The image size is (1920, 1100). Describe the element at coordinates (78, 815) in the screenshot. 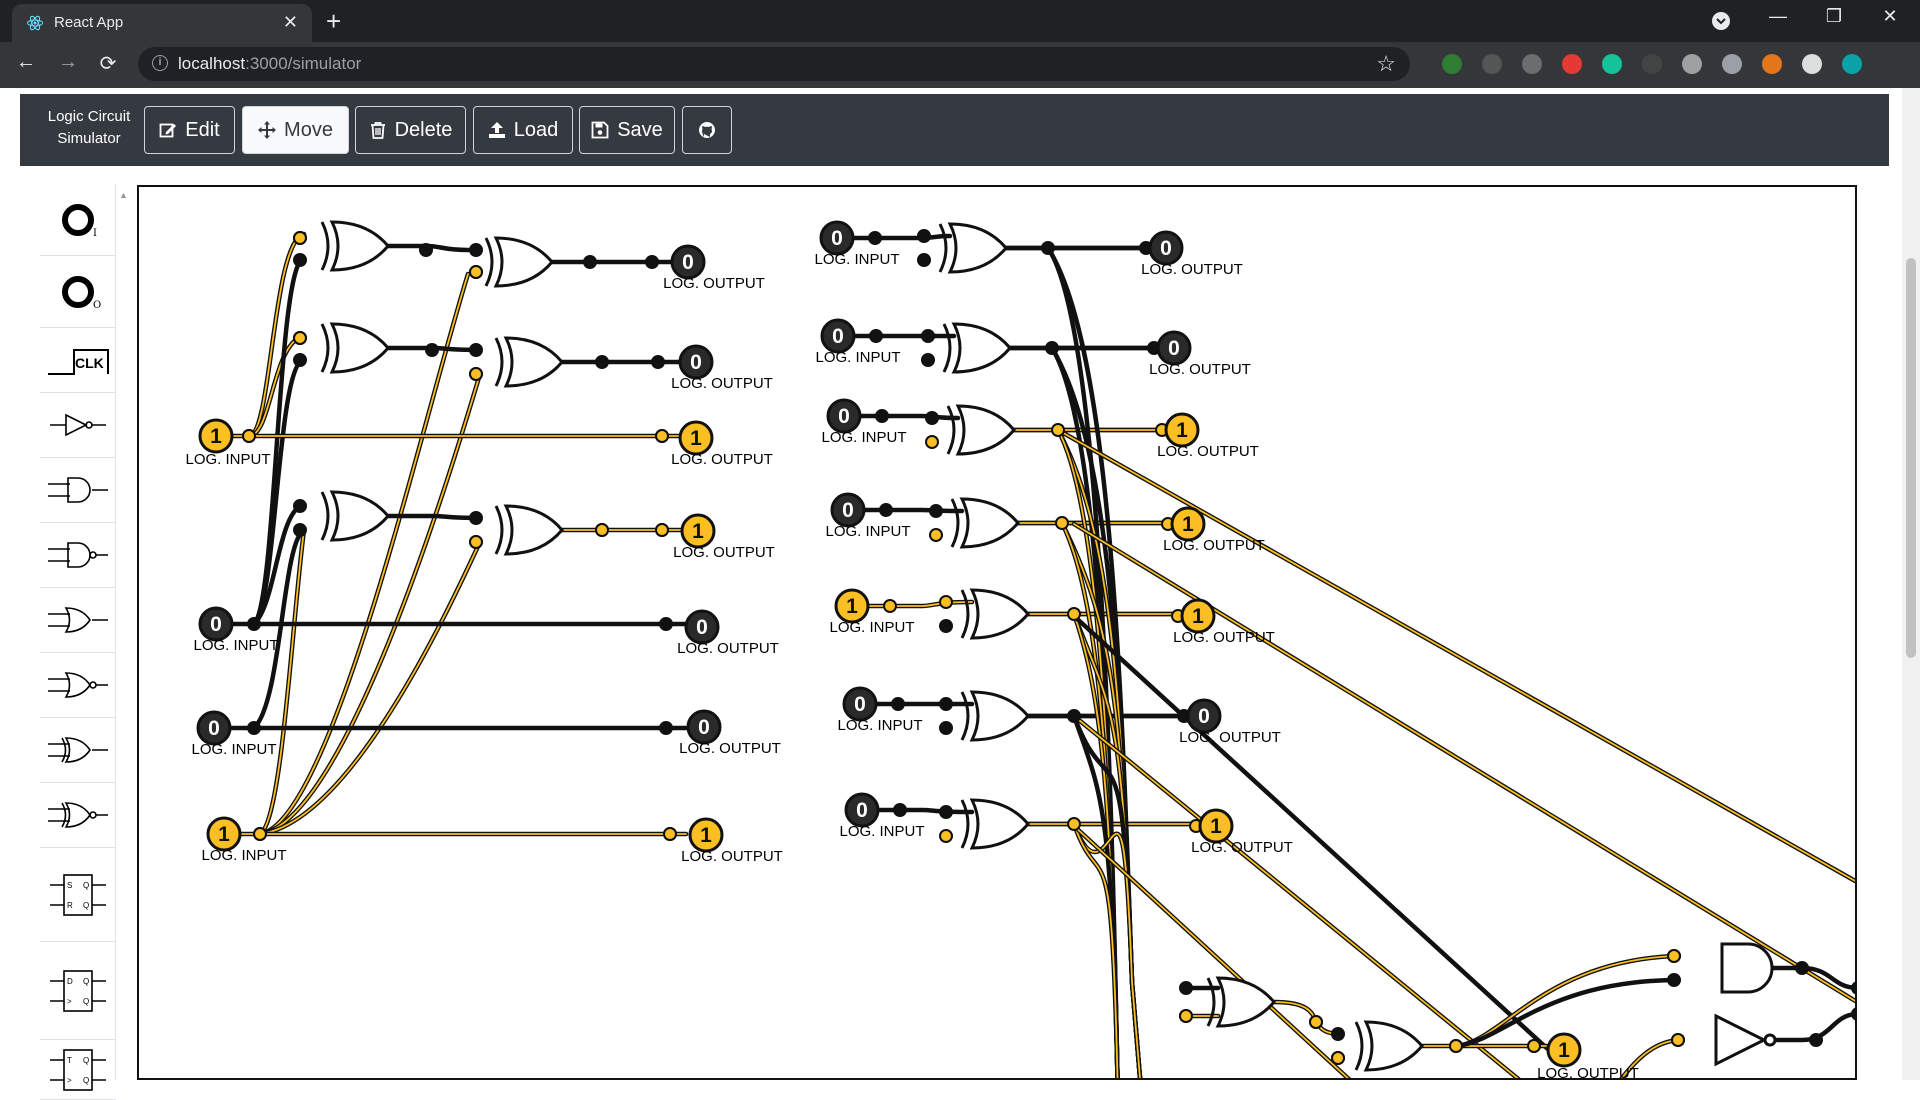

I see `palette-xnor-gate` at that location.